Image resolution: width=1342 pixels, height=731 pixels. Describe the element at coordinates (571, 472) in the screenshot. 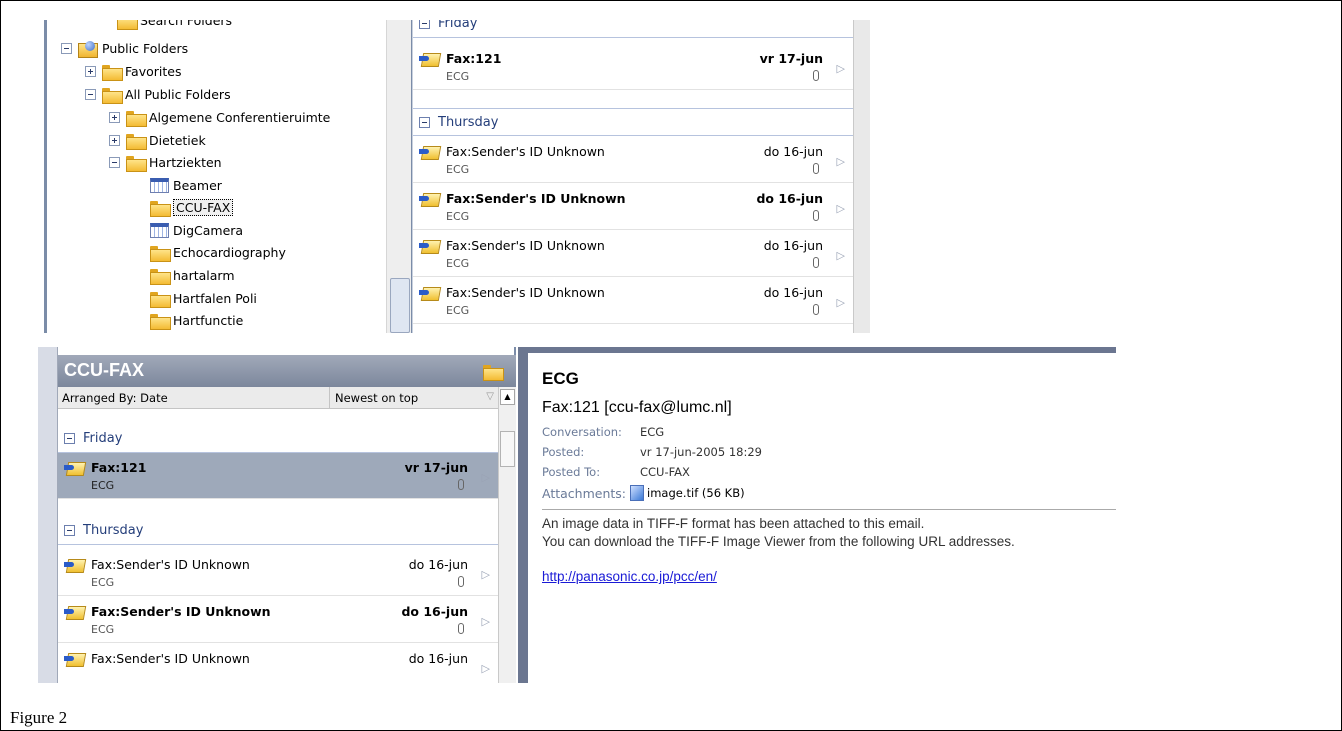

I see `posted-to-label: Posted To:` at that location.